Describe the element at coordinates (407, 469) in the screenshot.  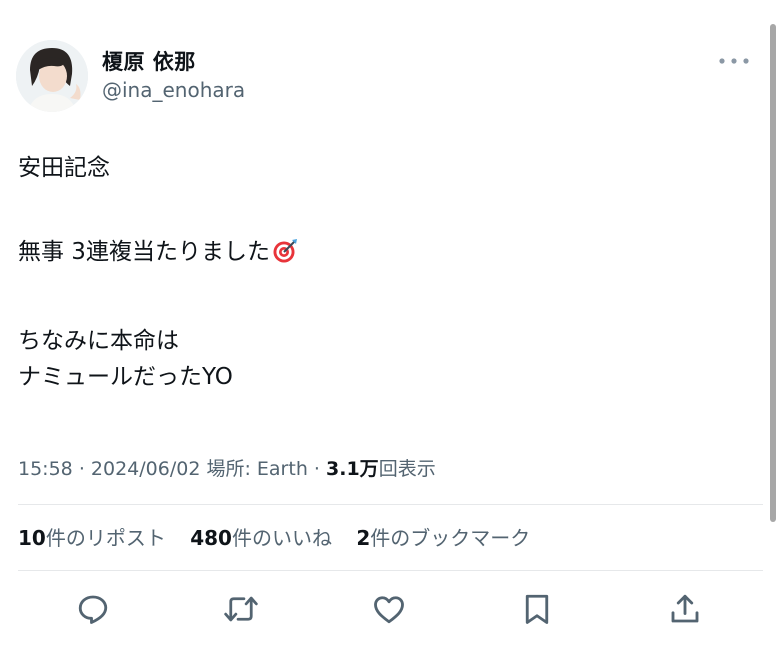
I see `views-label: 回表示` at that location.